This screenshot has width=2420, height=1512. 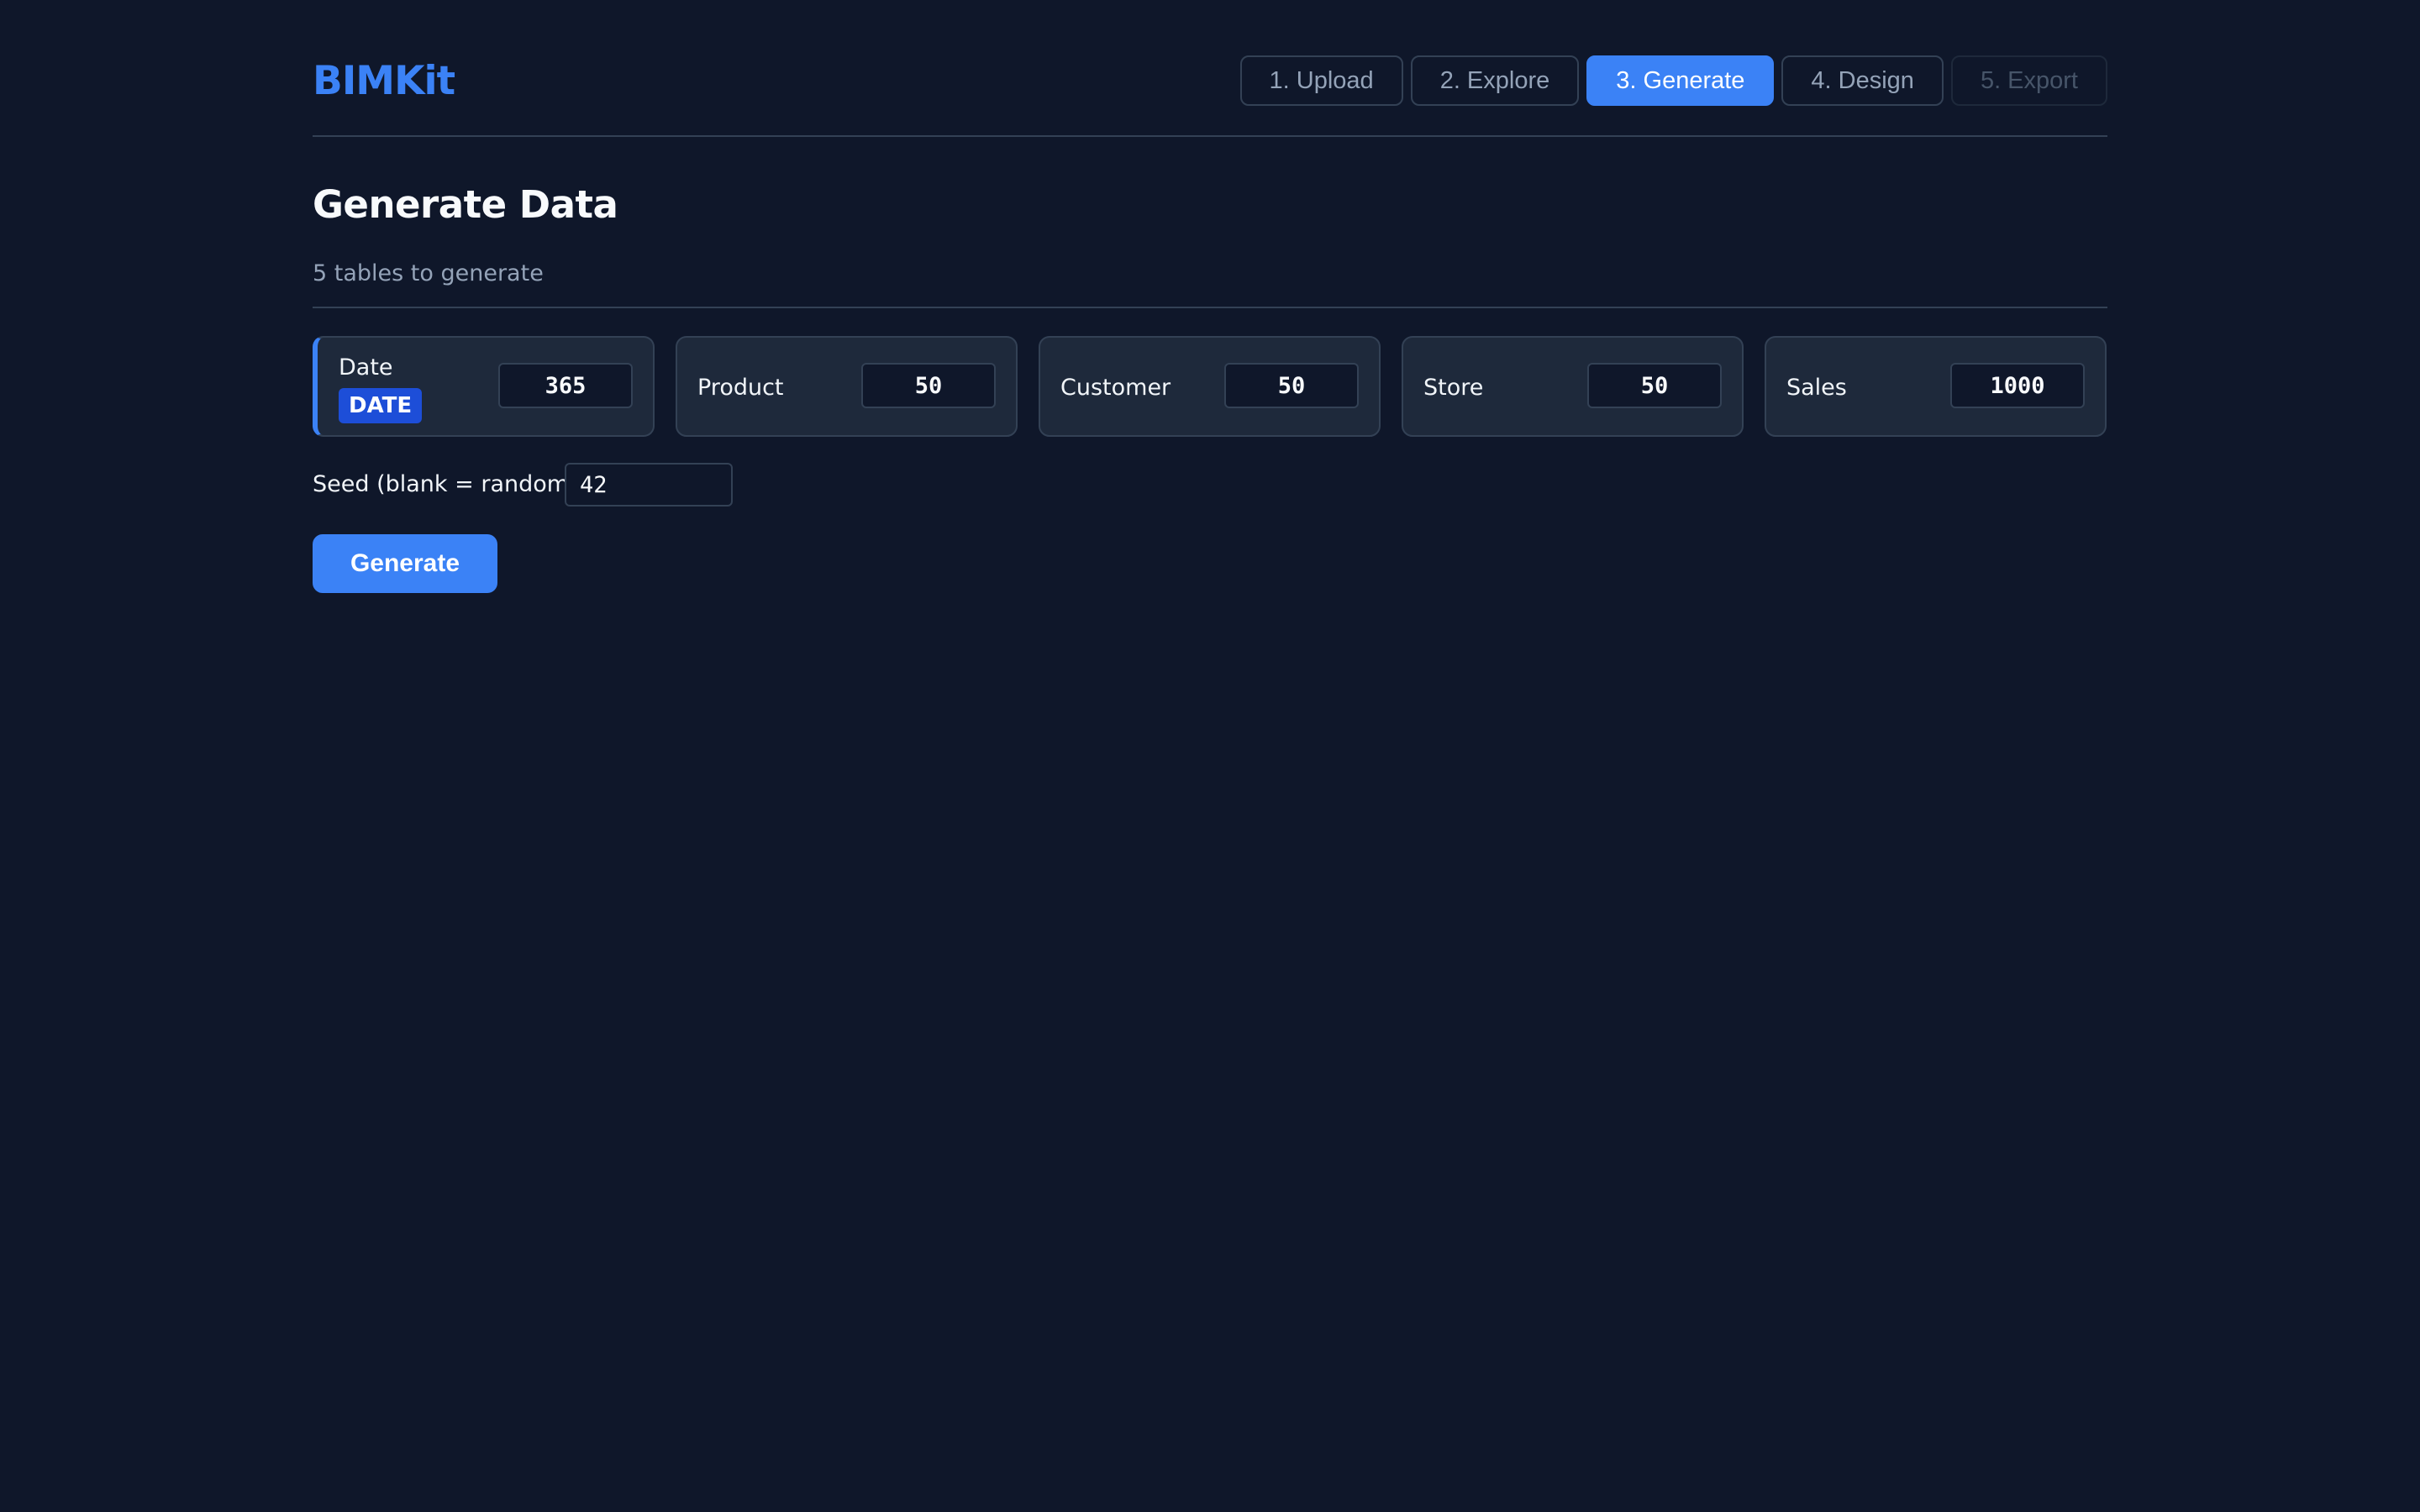 I want to click on table-list: Date DATE Product Customer Store Sales, so click(x=1210, y=386).